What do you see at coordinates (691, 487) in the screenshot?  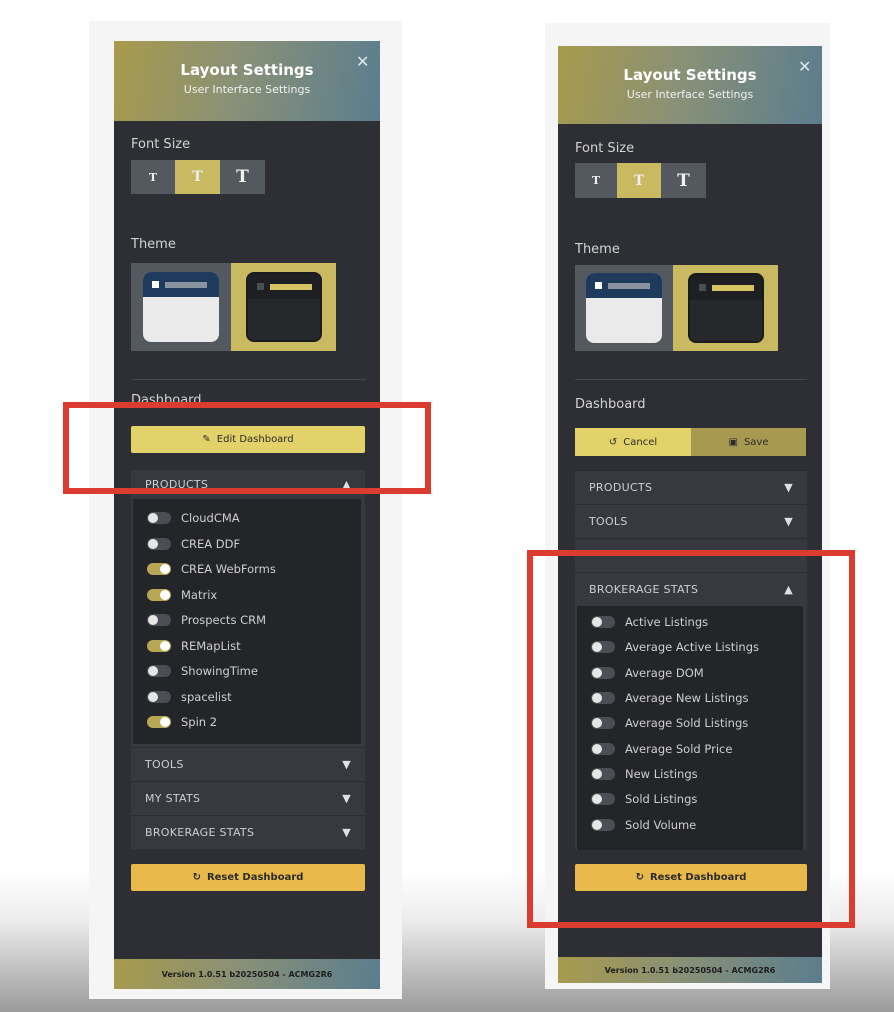 I see `accordion-header-products: PRODUCTS ▼` at bounding box center [691, 487].